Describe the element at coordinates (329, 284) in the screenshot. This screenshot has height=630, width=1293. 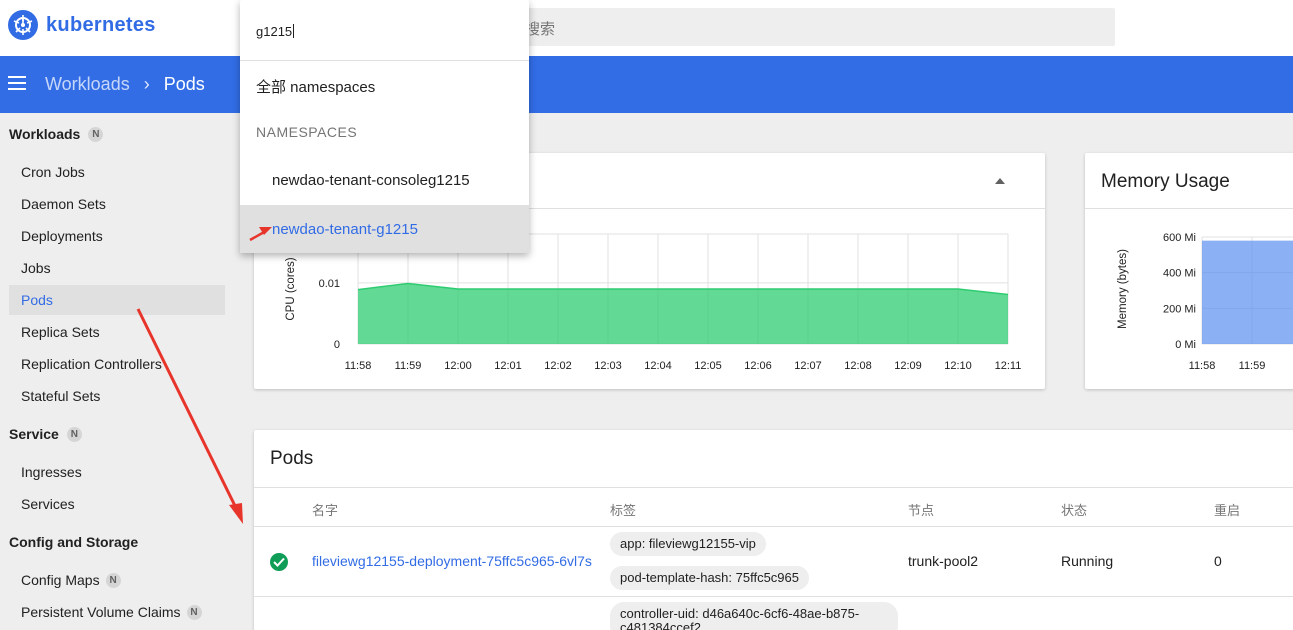
I see `y-tick-label: 0.01` at that location.